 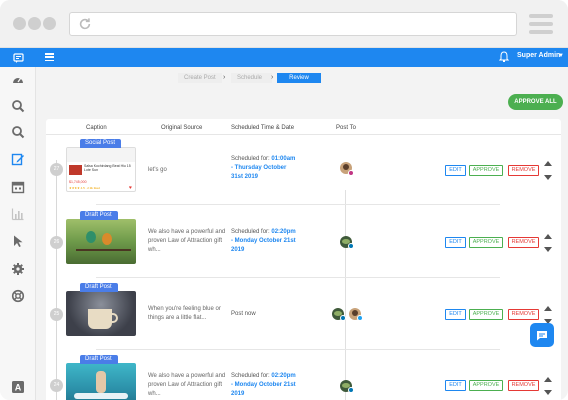 I want to click on approve-all-button: APPROVE ALL, so click(x=535, y=102).